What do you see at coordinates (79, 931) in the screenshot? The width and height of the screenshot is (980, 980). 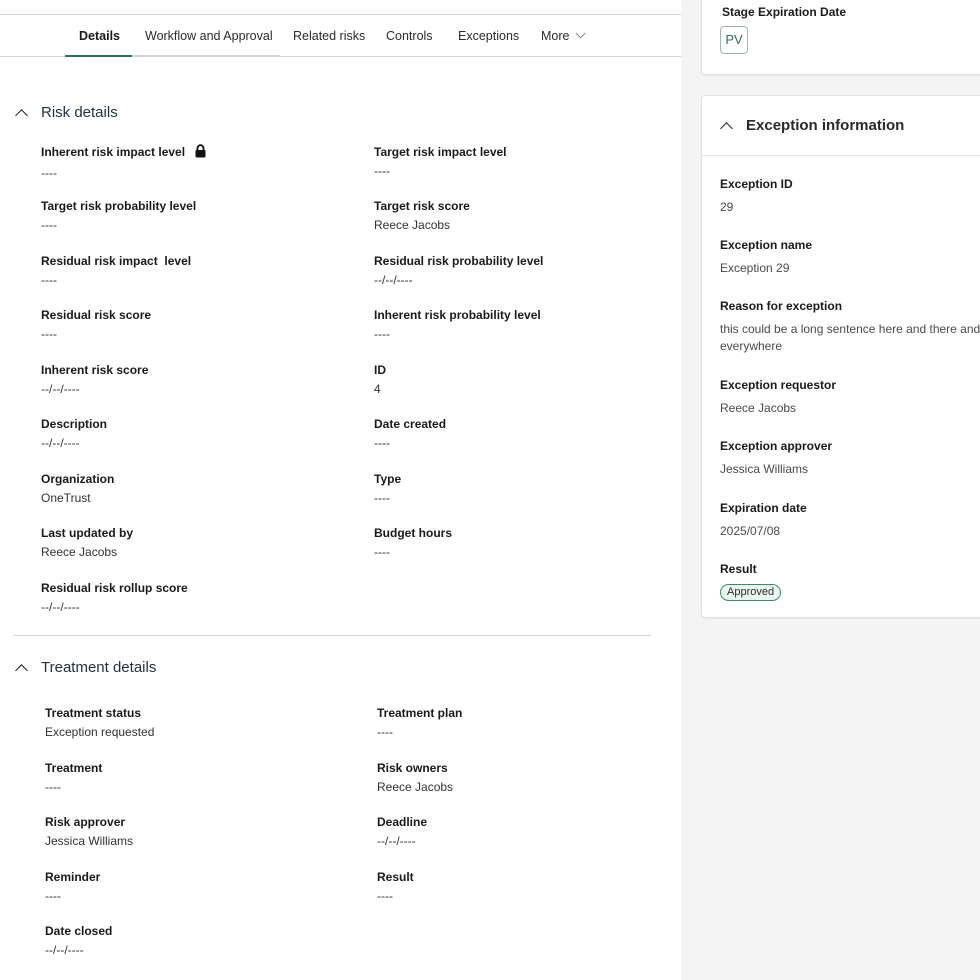 I see `field-label: Date closed` at bounding box center [79, 931].